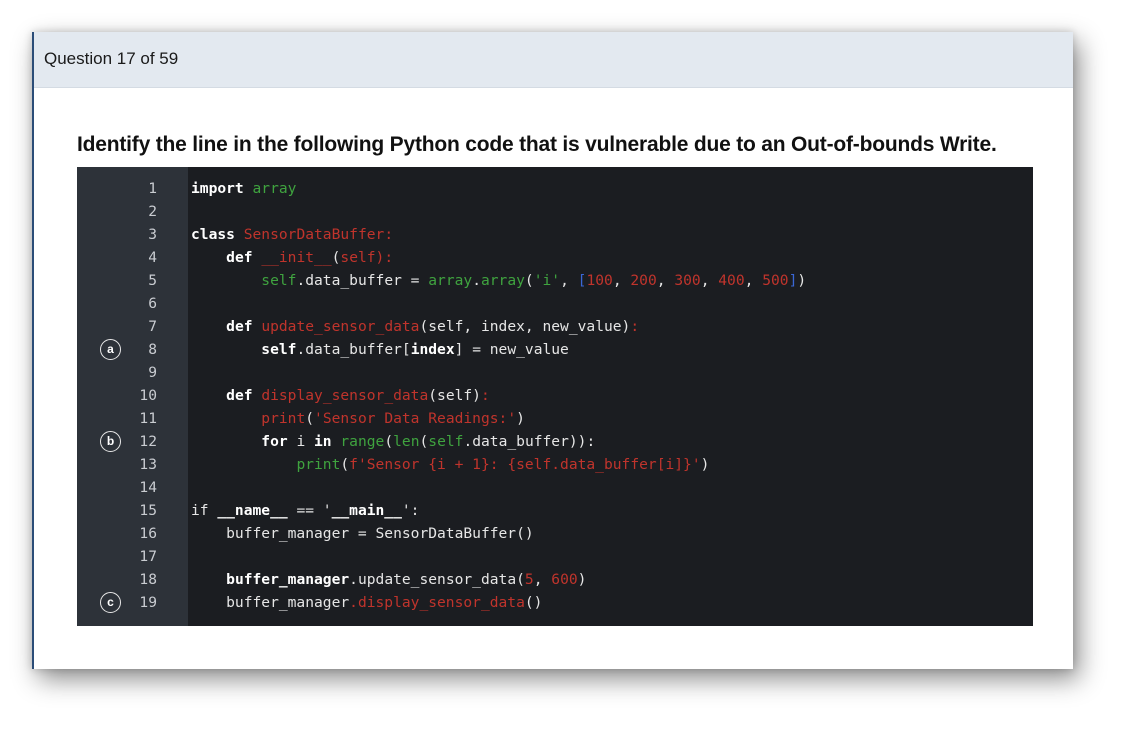 This screenshot has height=732, width=1136. What do you see at coordinates (511, 349) in the screenshot?
I see `code-token: ] = new_value` at bounding box center [511, 349].